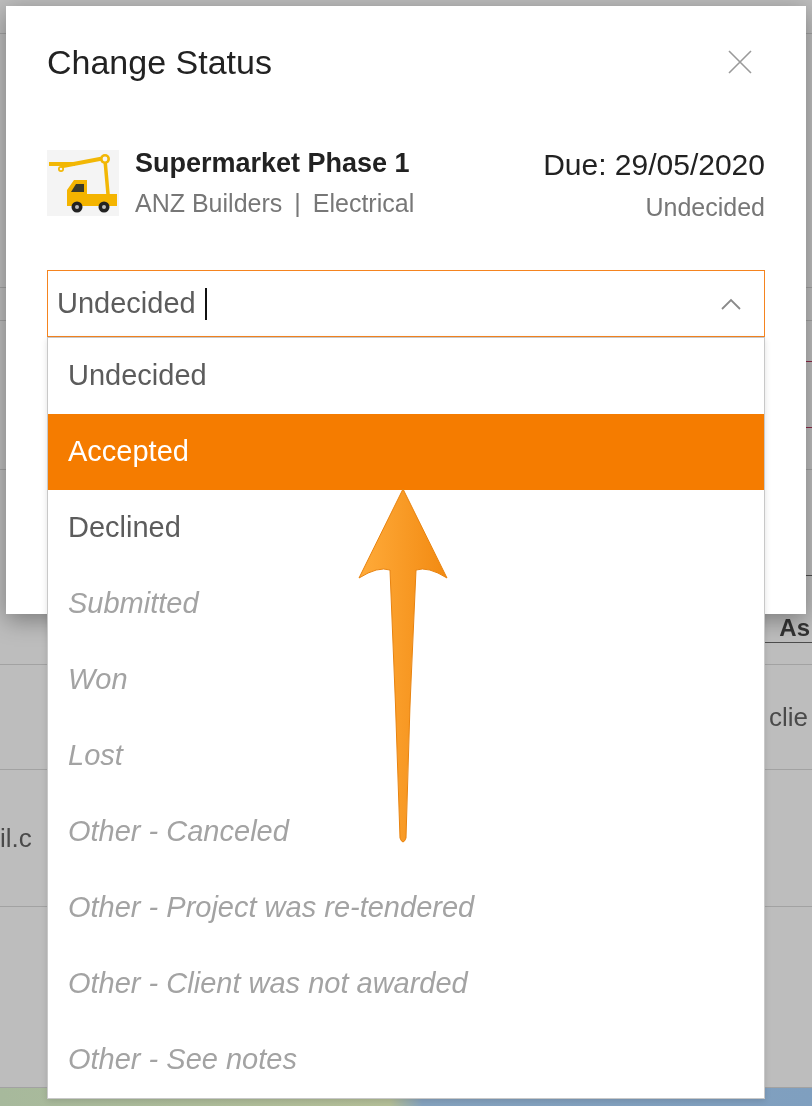 The width and height of the screenshot is (812, 1106). What do you see at coordinates (731, 303) in the screenshot?
I see `chevron-up-icon` at bounding box center [731, 303].